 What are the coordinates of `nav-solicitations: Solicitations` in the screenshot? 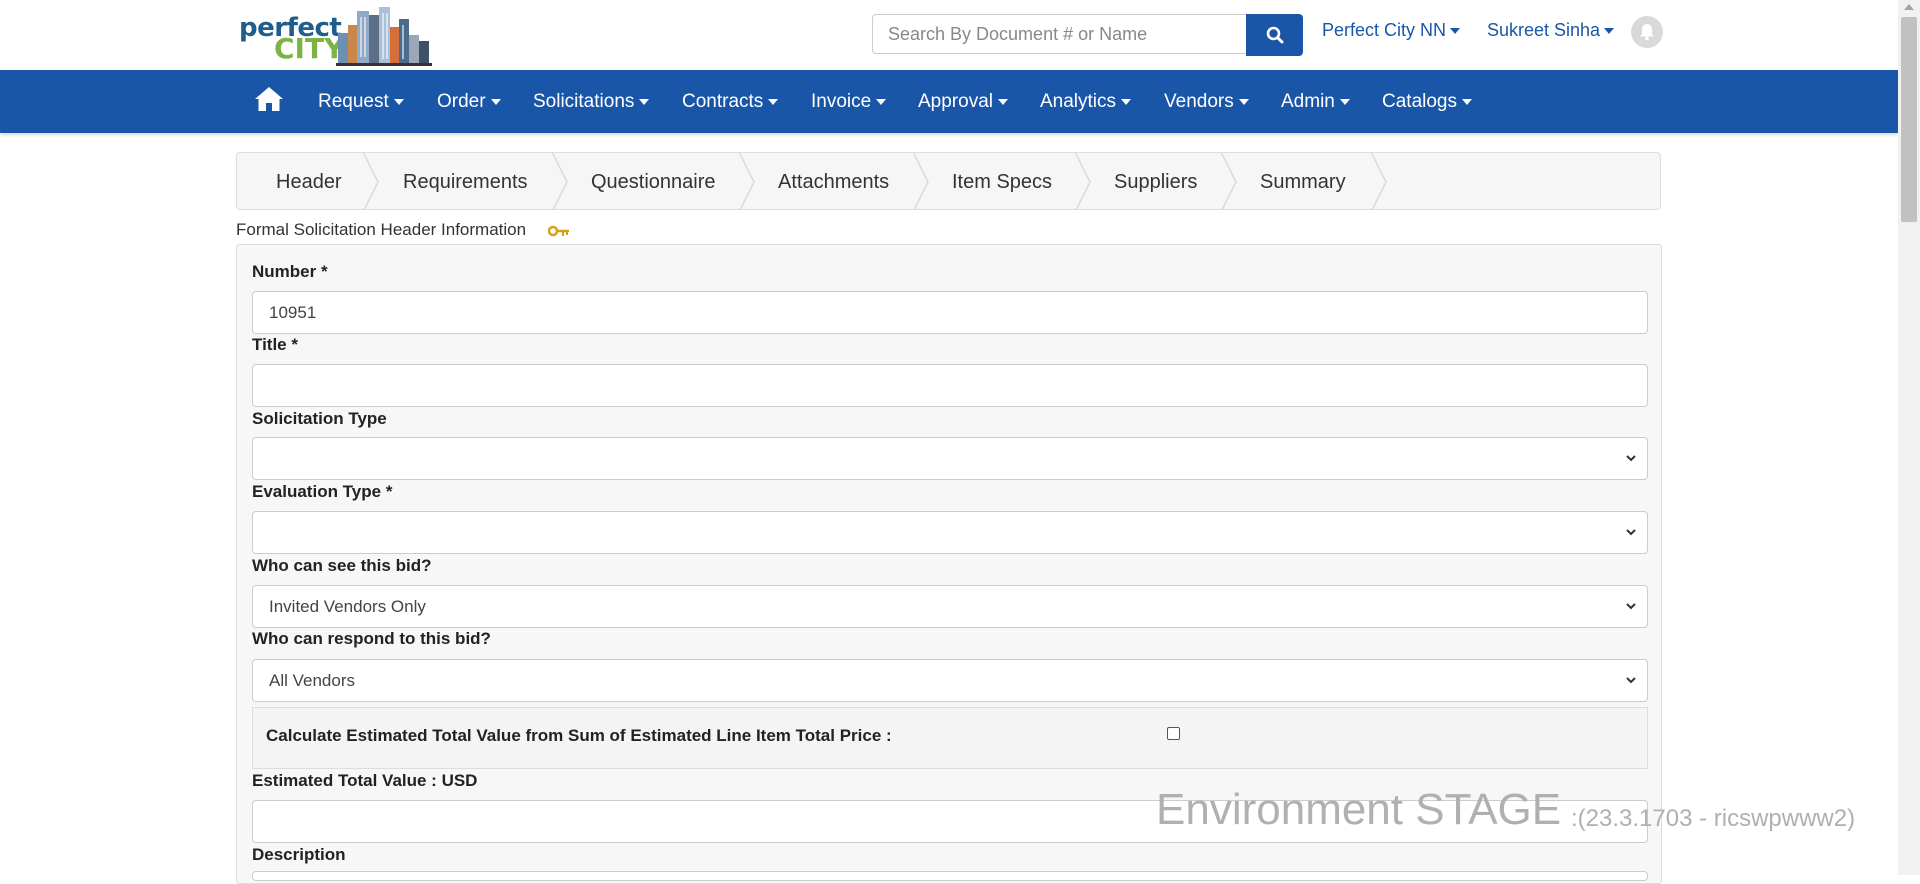 It's located at (591, 101).